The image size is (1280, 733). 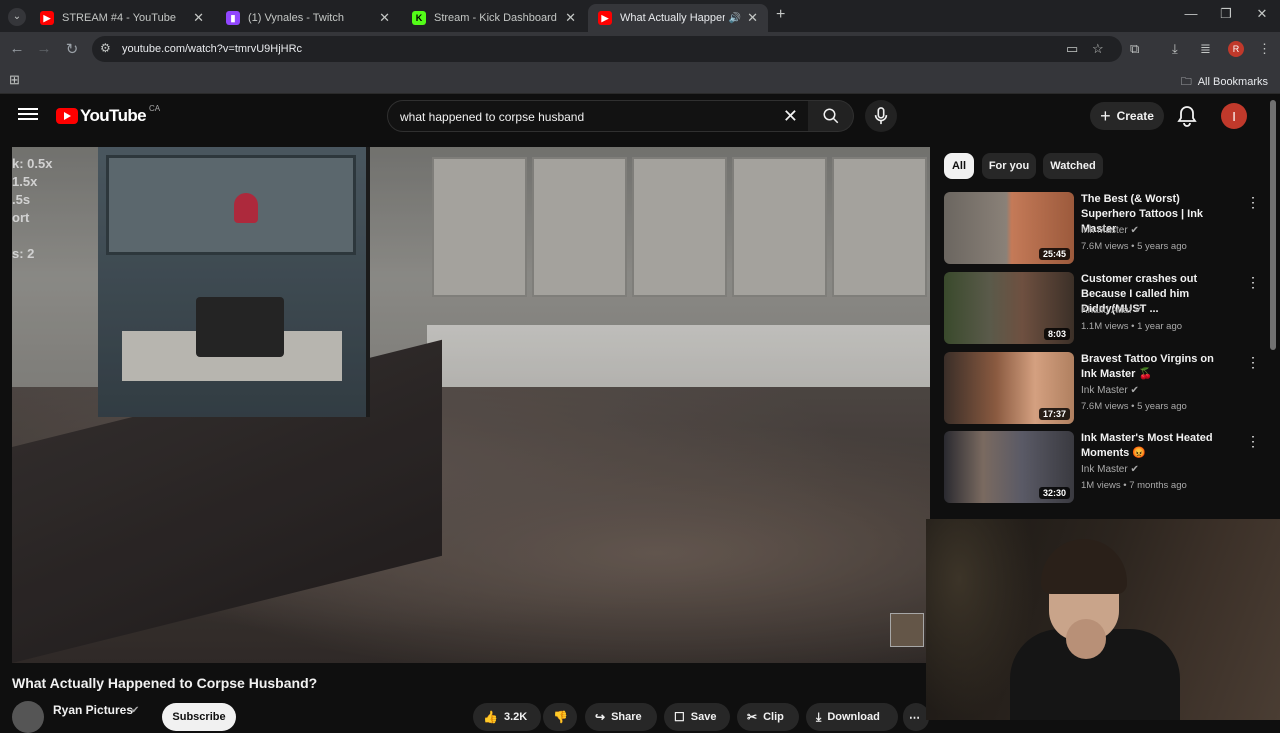 I want to click on extensions-icon: ⧉, so click(x=1134, y=49).